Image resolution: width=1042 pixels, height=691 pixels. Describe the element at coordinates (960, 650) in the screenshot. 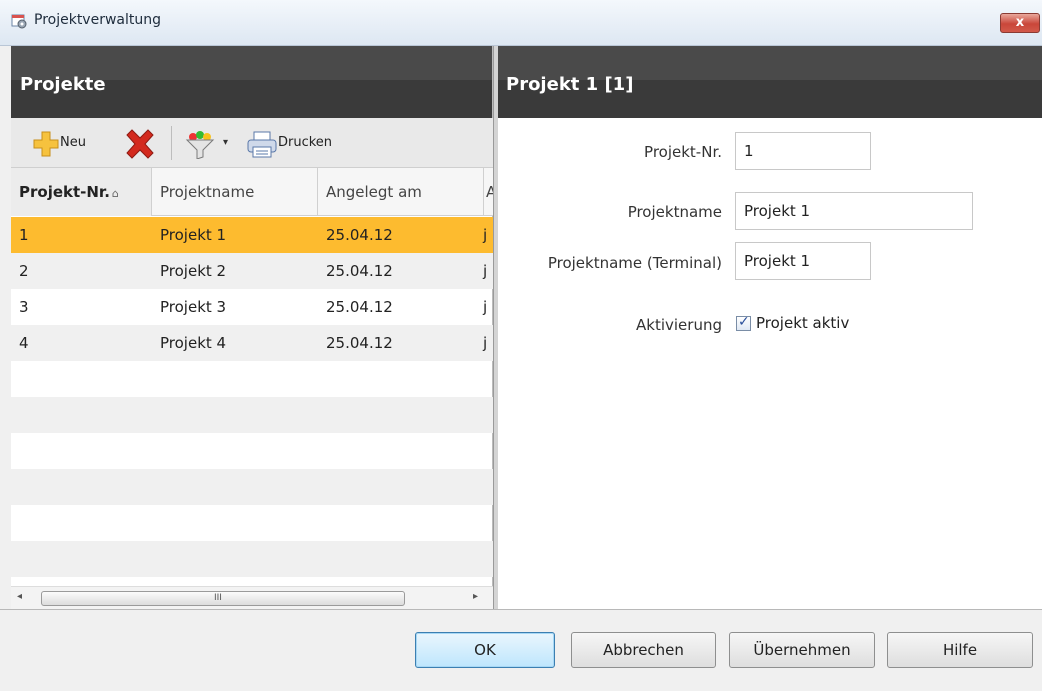

I see `help-button: Hilfe` at that location.